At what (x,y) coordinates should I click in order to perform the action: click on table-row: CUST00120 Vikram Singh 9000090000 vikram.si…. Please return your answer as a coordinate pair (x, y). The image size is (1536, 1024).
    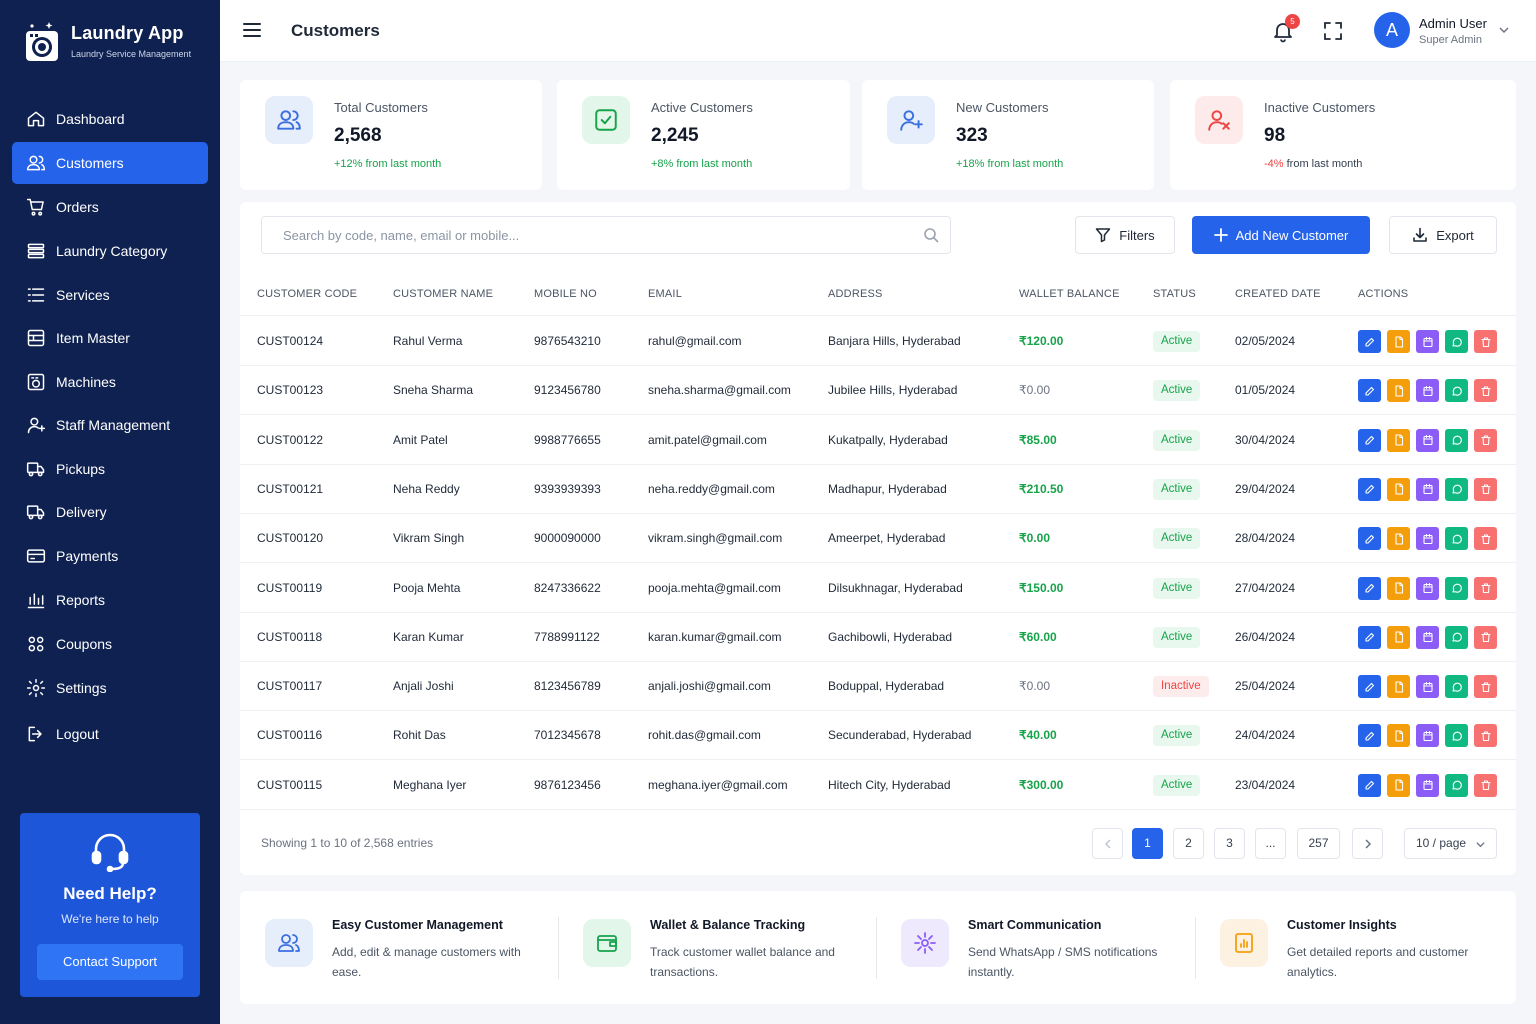
    Looking at the image, I should click on (878, 539).